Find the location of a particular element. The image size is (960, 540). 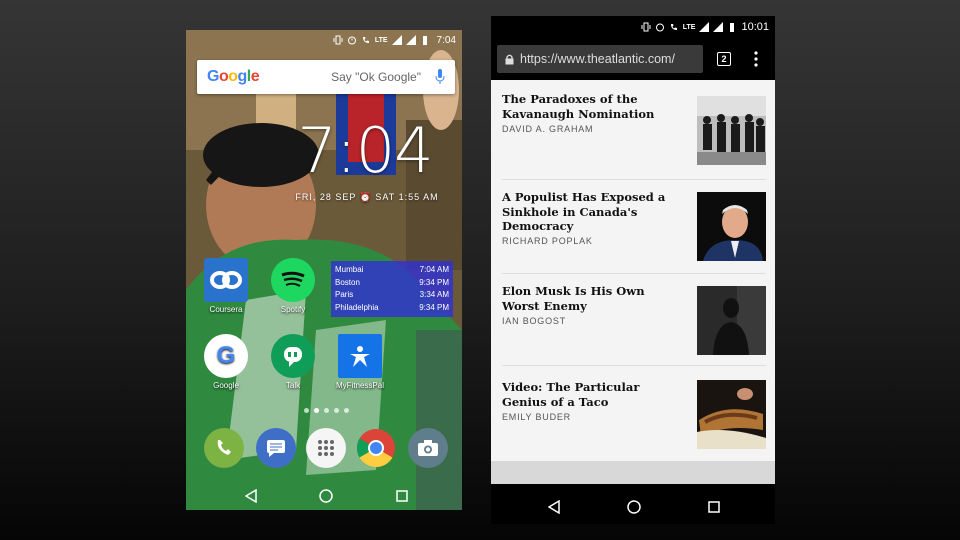

world-clock-row: Boston 9:34 PM is located at coordinates (392, 283).